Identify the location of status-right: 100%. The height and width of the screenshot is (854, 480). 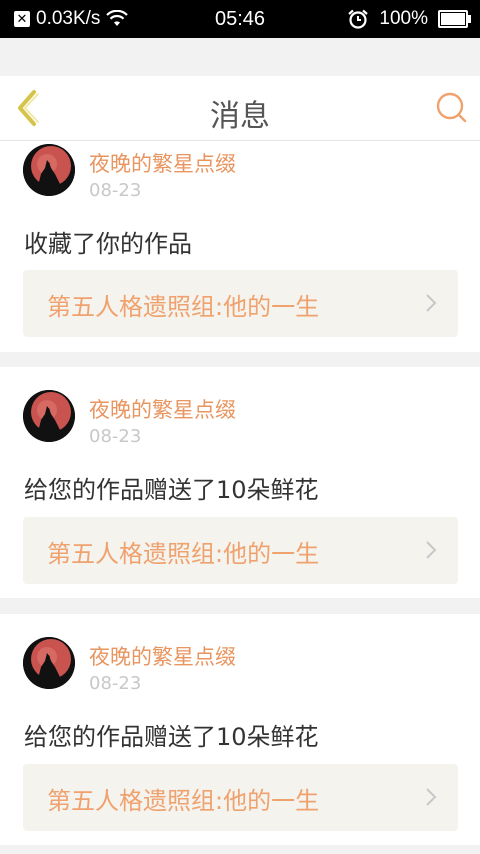
(409, 19).